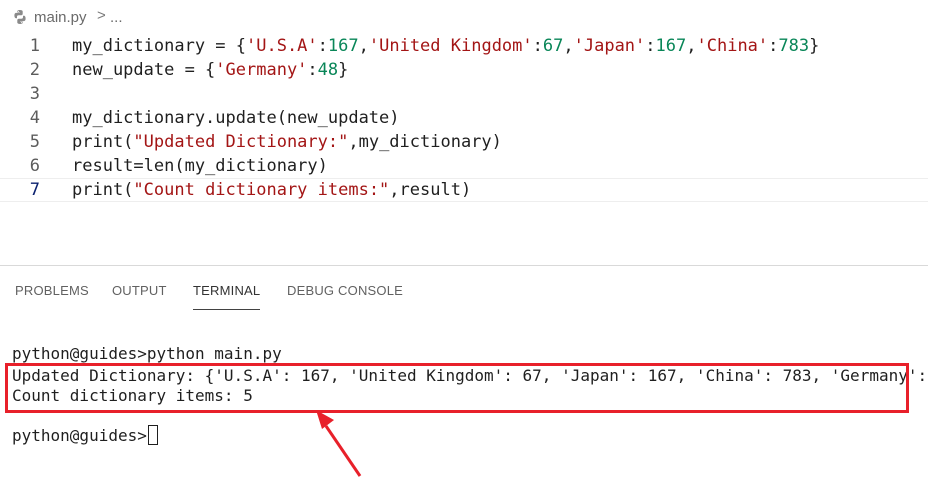  I want to click on code-line: 7 print("Count dictionary items:",result), so click(464, 190).